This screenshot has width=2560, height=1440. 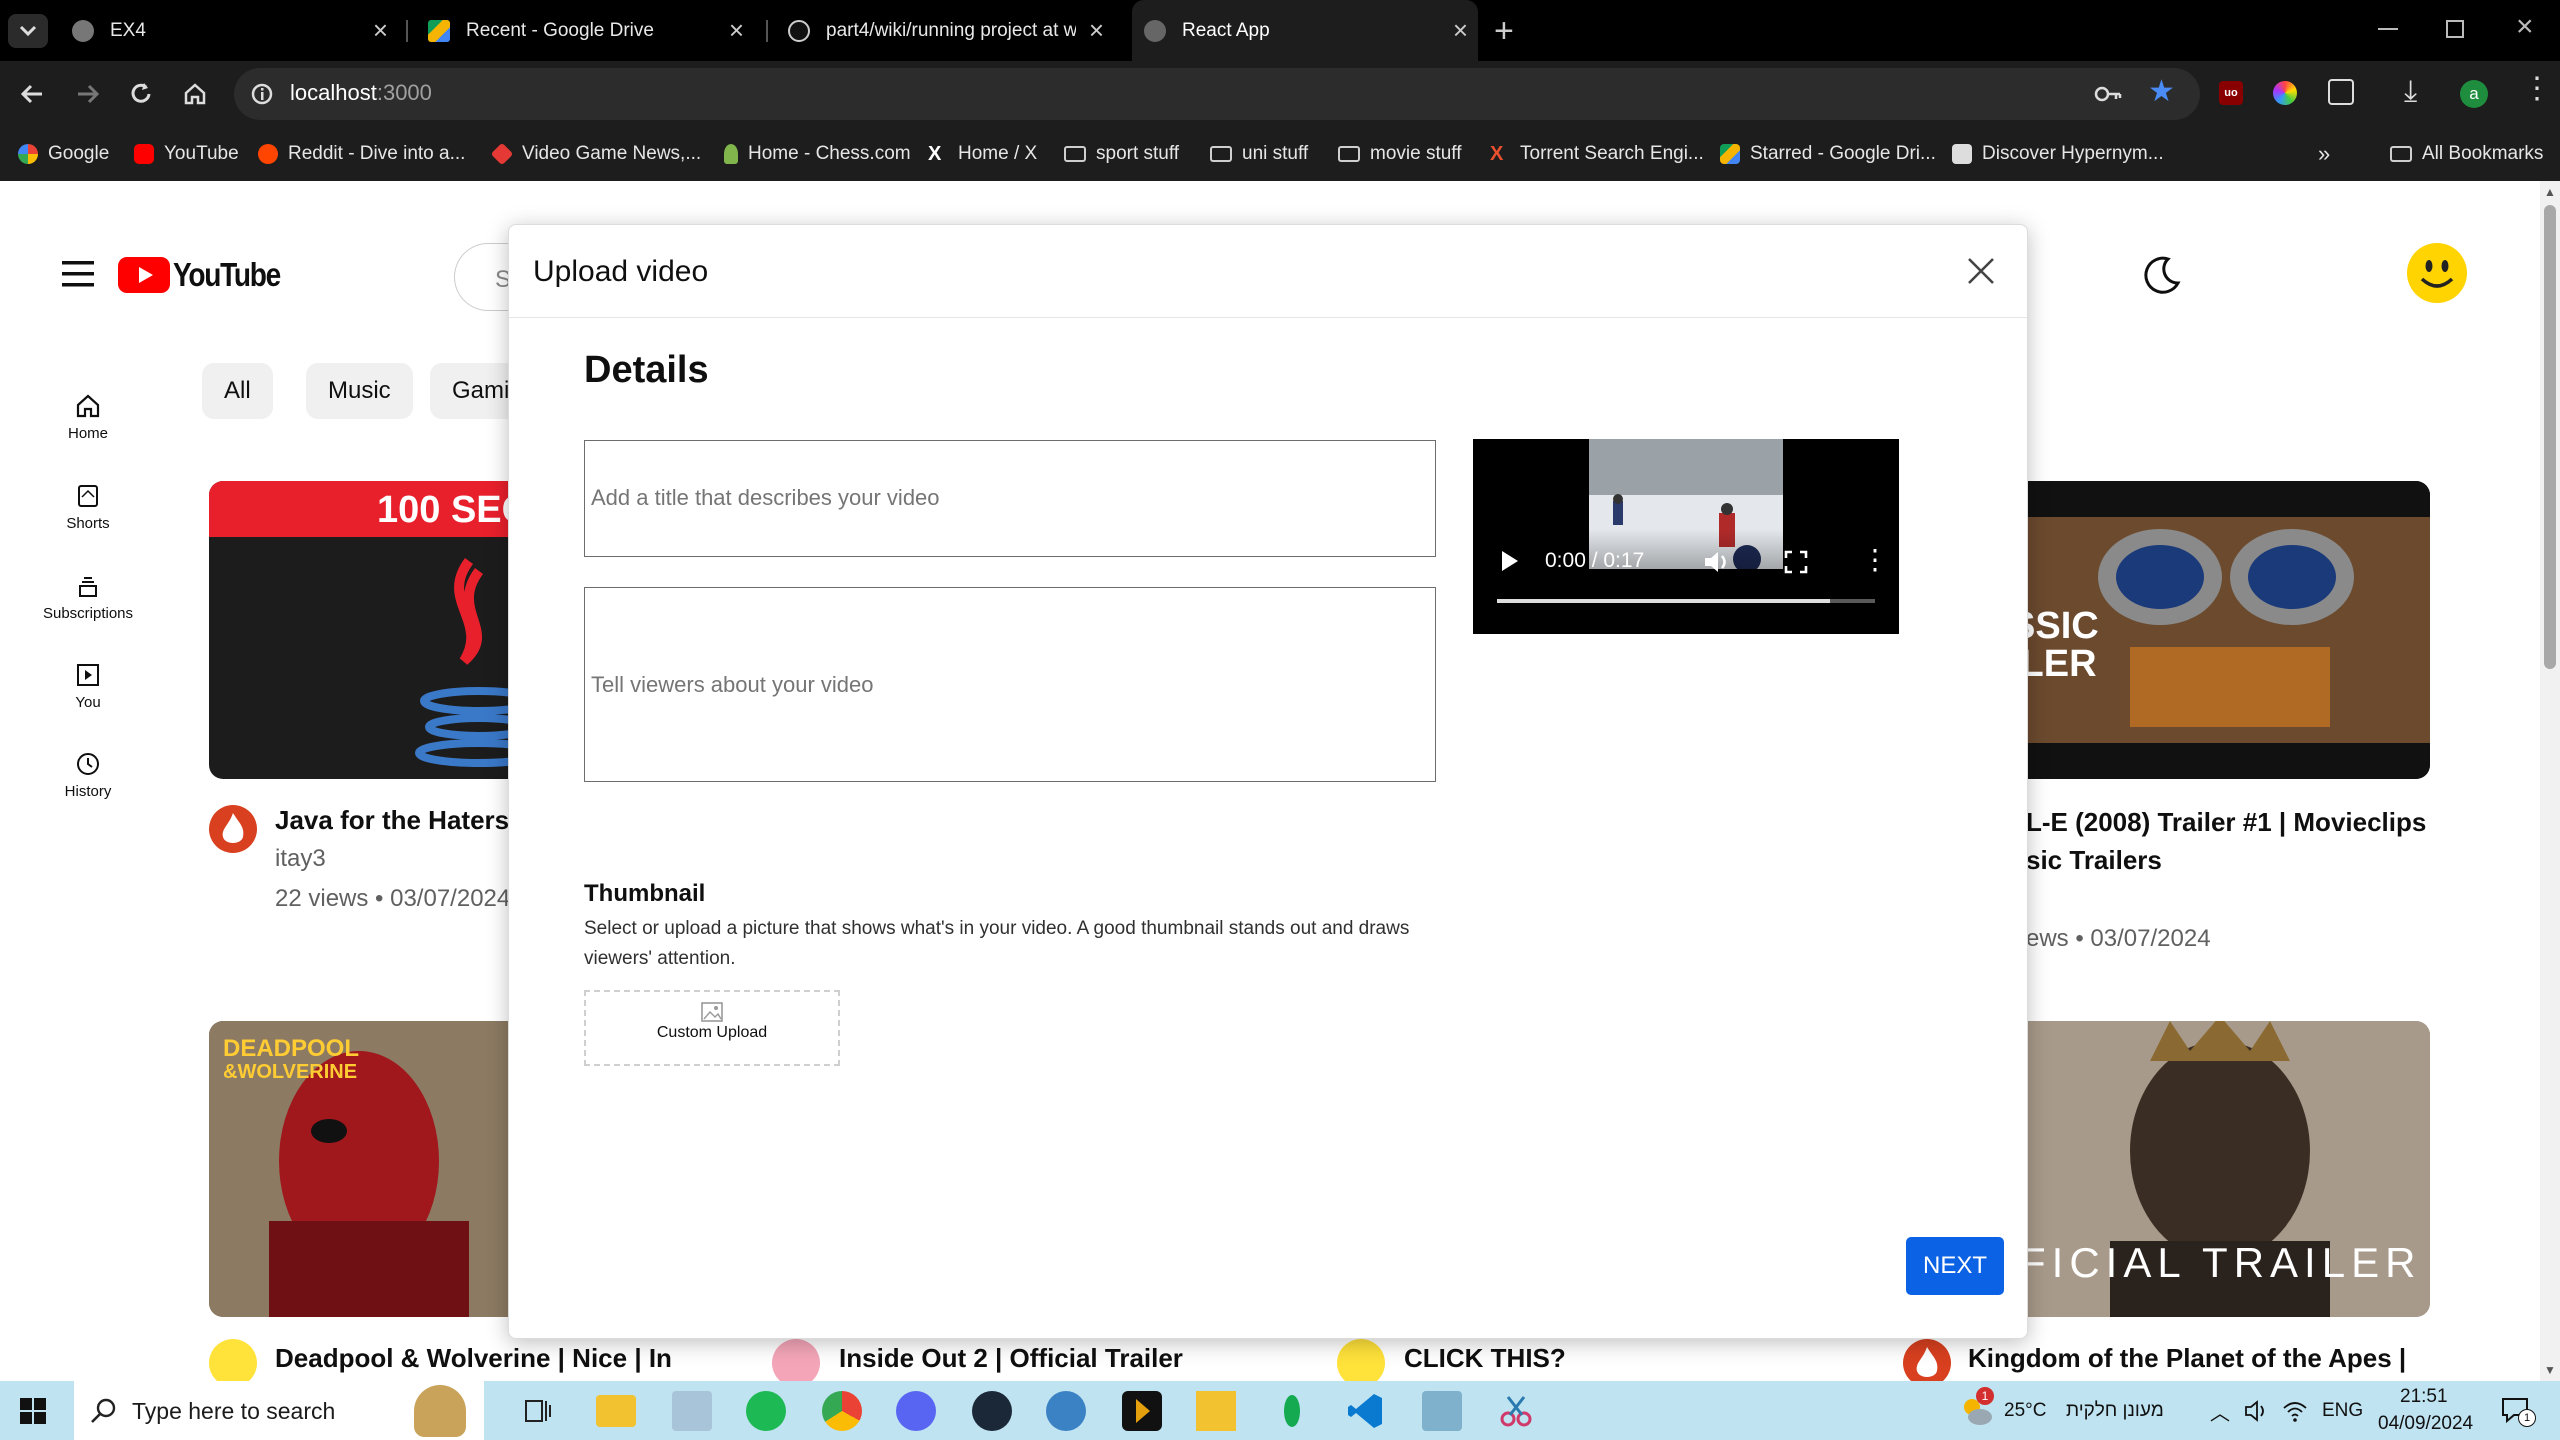 I want to click on file-explorer-icon, so click(x=616, y=1411).